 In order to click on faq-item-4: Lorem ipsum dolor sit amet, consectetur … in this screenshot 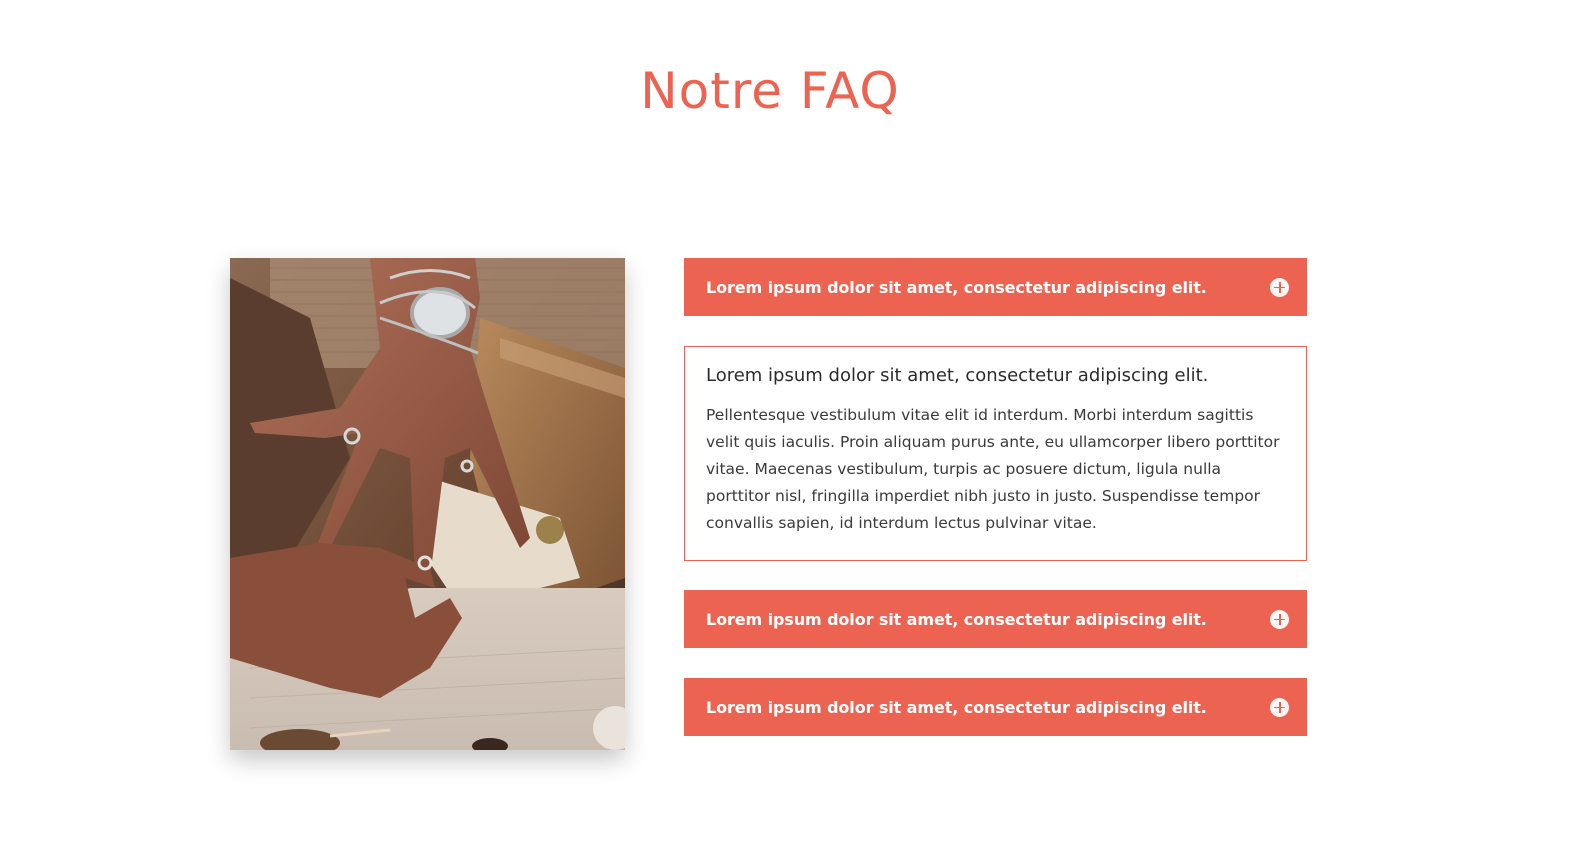, I will do `click(995, 707)`.